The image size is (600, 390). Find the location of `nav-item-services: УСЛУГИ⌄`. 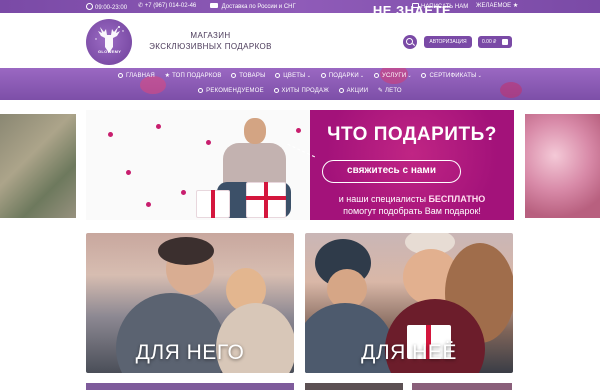

nav-item-services: УСЛУГИ⌄ is located at coordinates (392, 76).